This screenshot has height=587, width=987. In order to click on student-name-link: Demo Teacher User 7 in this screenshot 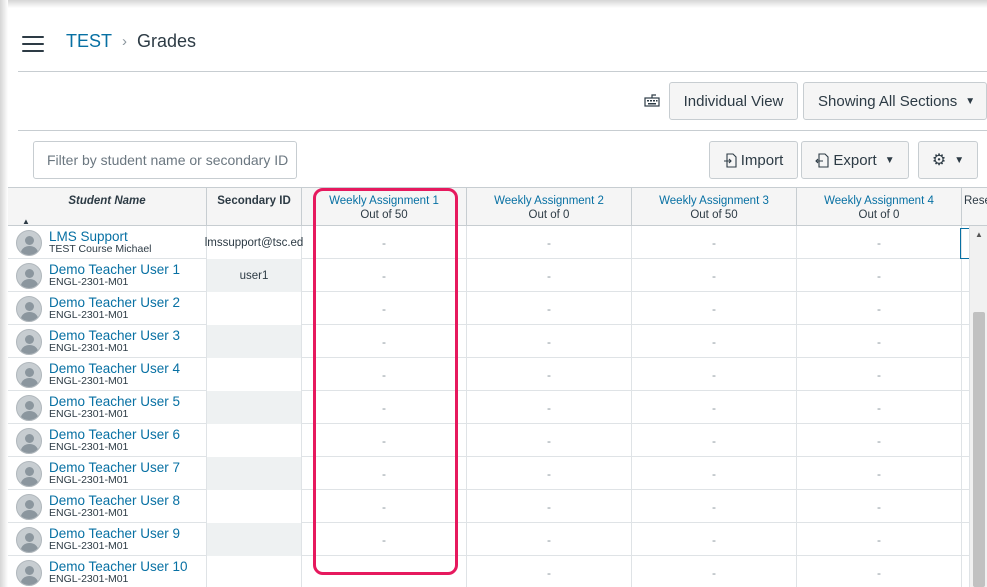, I will do `click(114, 467)`.